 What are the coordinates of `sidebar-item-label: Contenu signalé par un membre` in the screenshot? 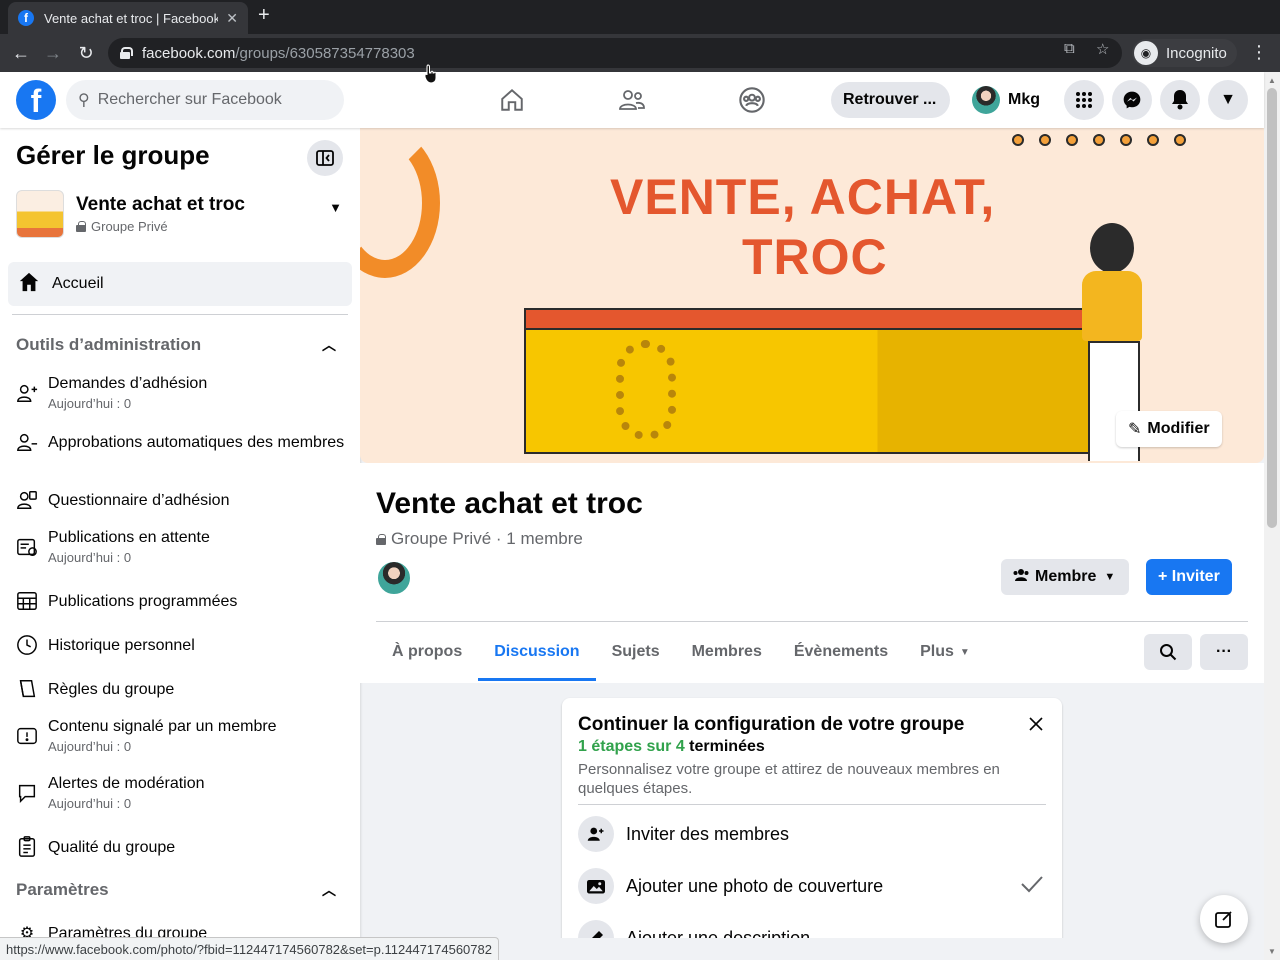 It's located at (162, 726).